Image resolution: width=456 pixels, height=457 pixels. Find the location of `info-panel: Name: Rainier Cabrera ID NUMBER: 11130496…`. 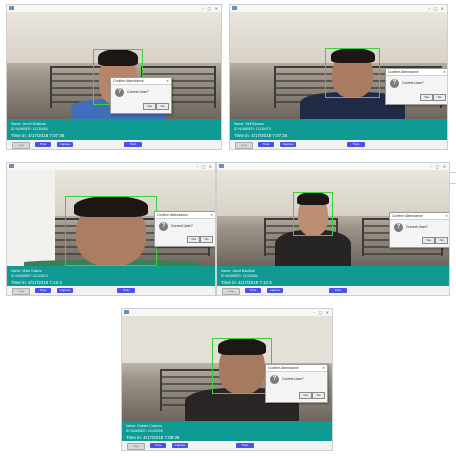

info-panel: Name: Rainier Cabrera ID NUMBER: 11130496… is located at coordinates (227, 435).